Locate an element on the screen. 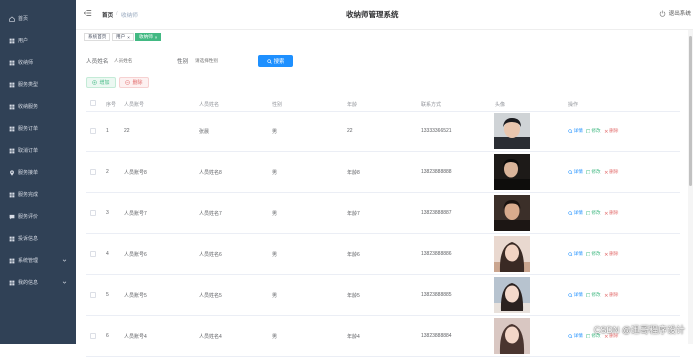 The height and width of the screenshot is (357, 693). breadcrumb-current: 收纳师 is located at coordinates (129, 16).